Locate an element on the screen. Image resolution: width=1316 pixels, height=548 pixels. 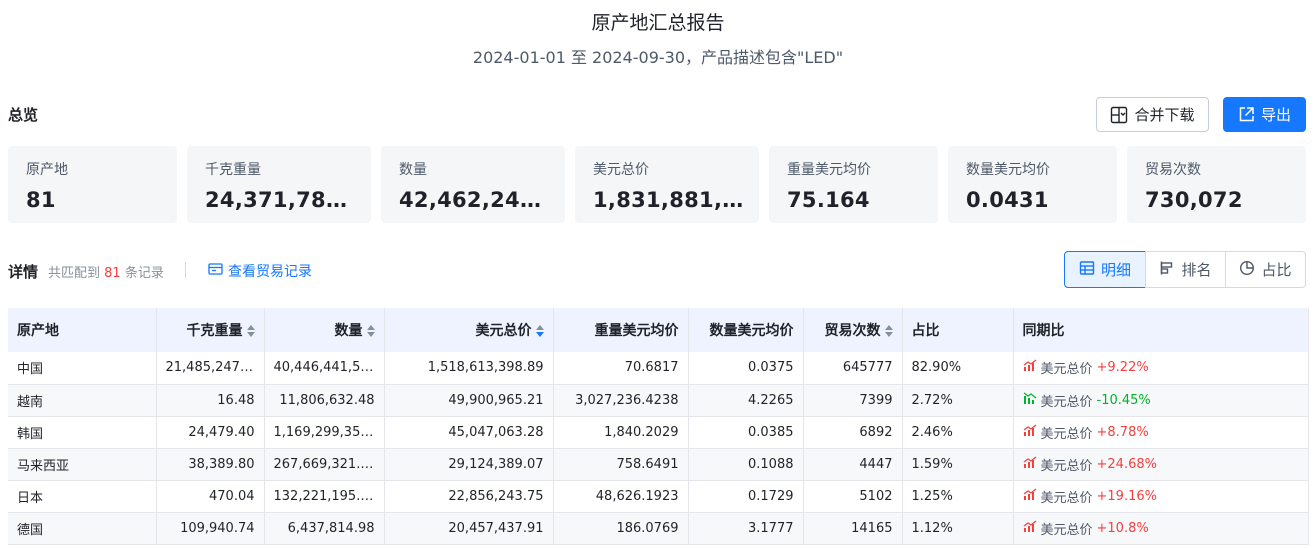
export-icon is located at coordinates (1246, 114).